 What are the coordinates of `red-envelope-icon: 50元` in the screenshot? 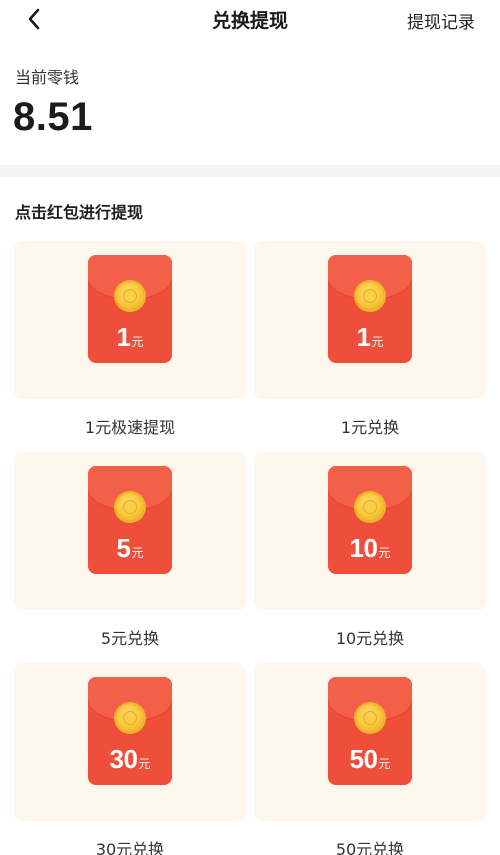 It's located at (370, 731).